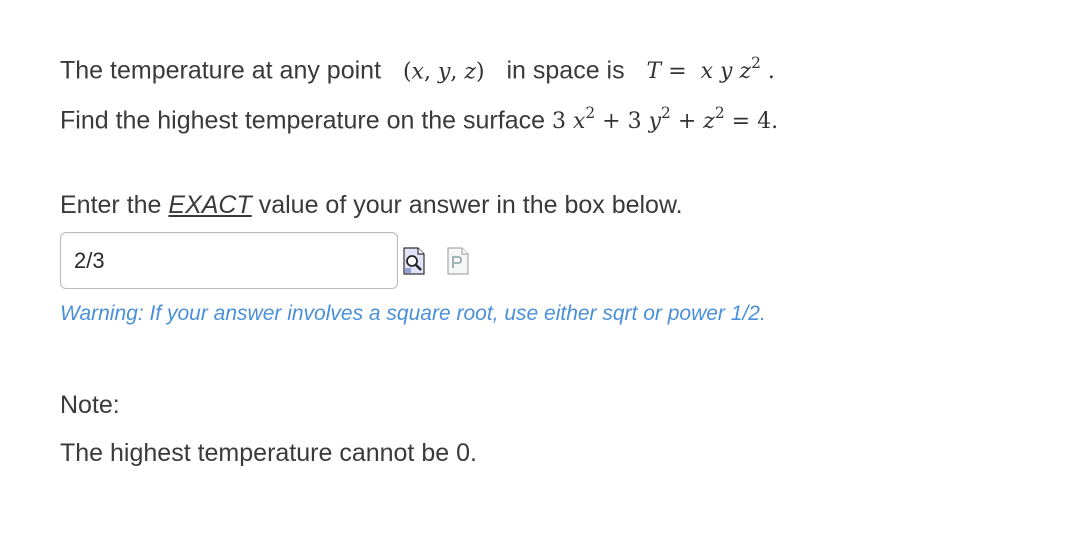 The width and height of the screenshot is (1078, 552). Describe the element at coordinates (268, 453) in the screenshot. I see `note-text: The highest temperature cannot be 0.` at that location.